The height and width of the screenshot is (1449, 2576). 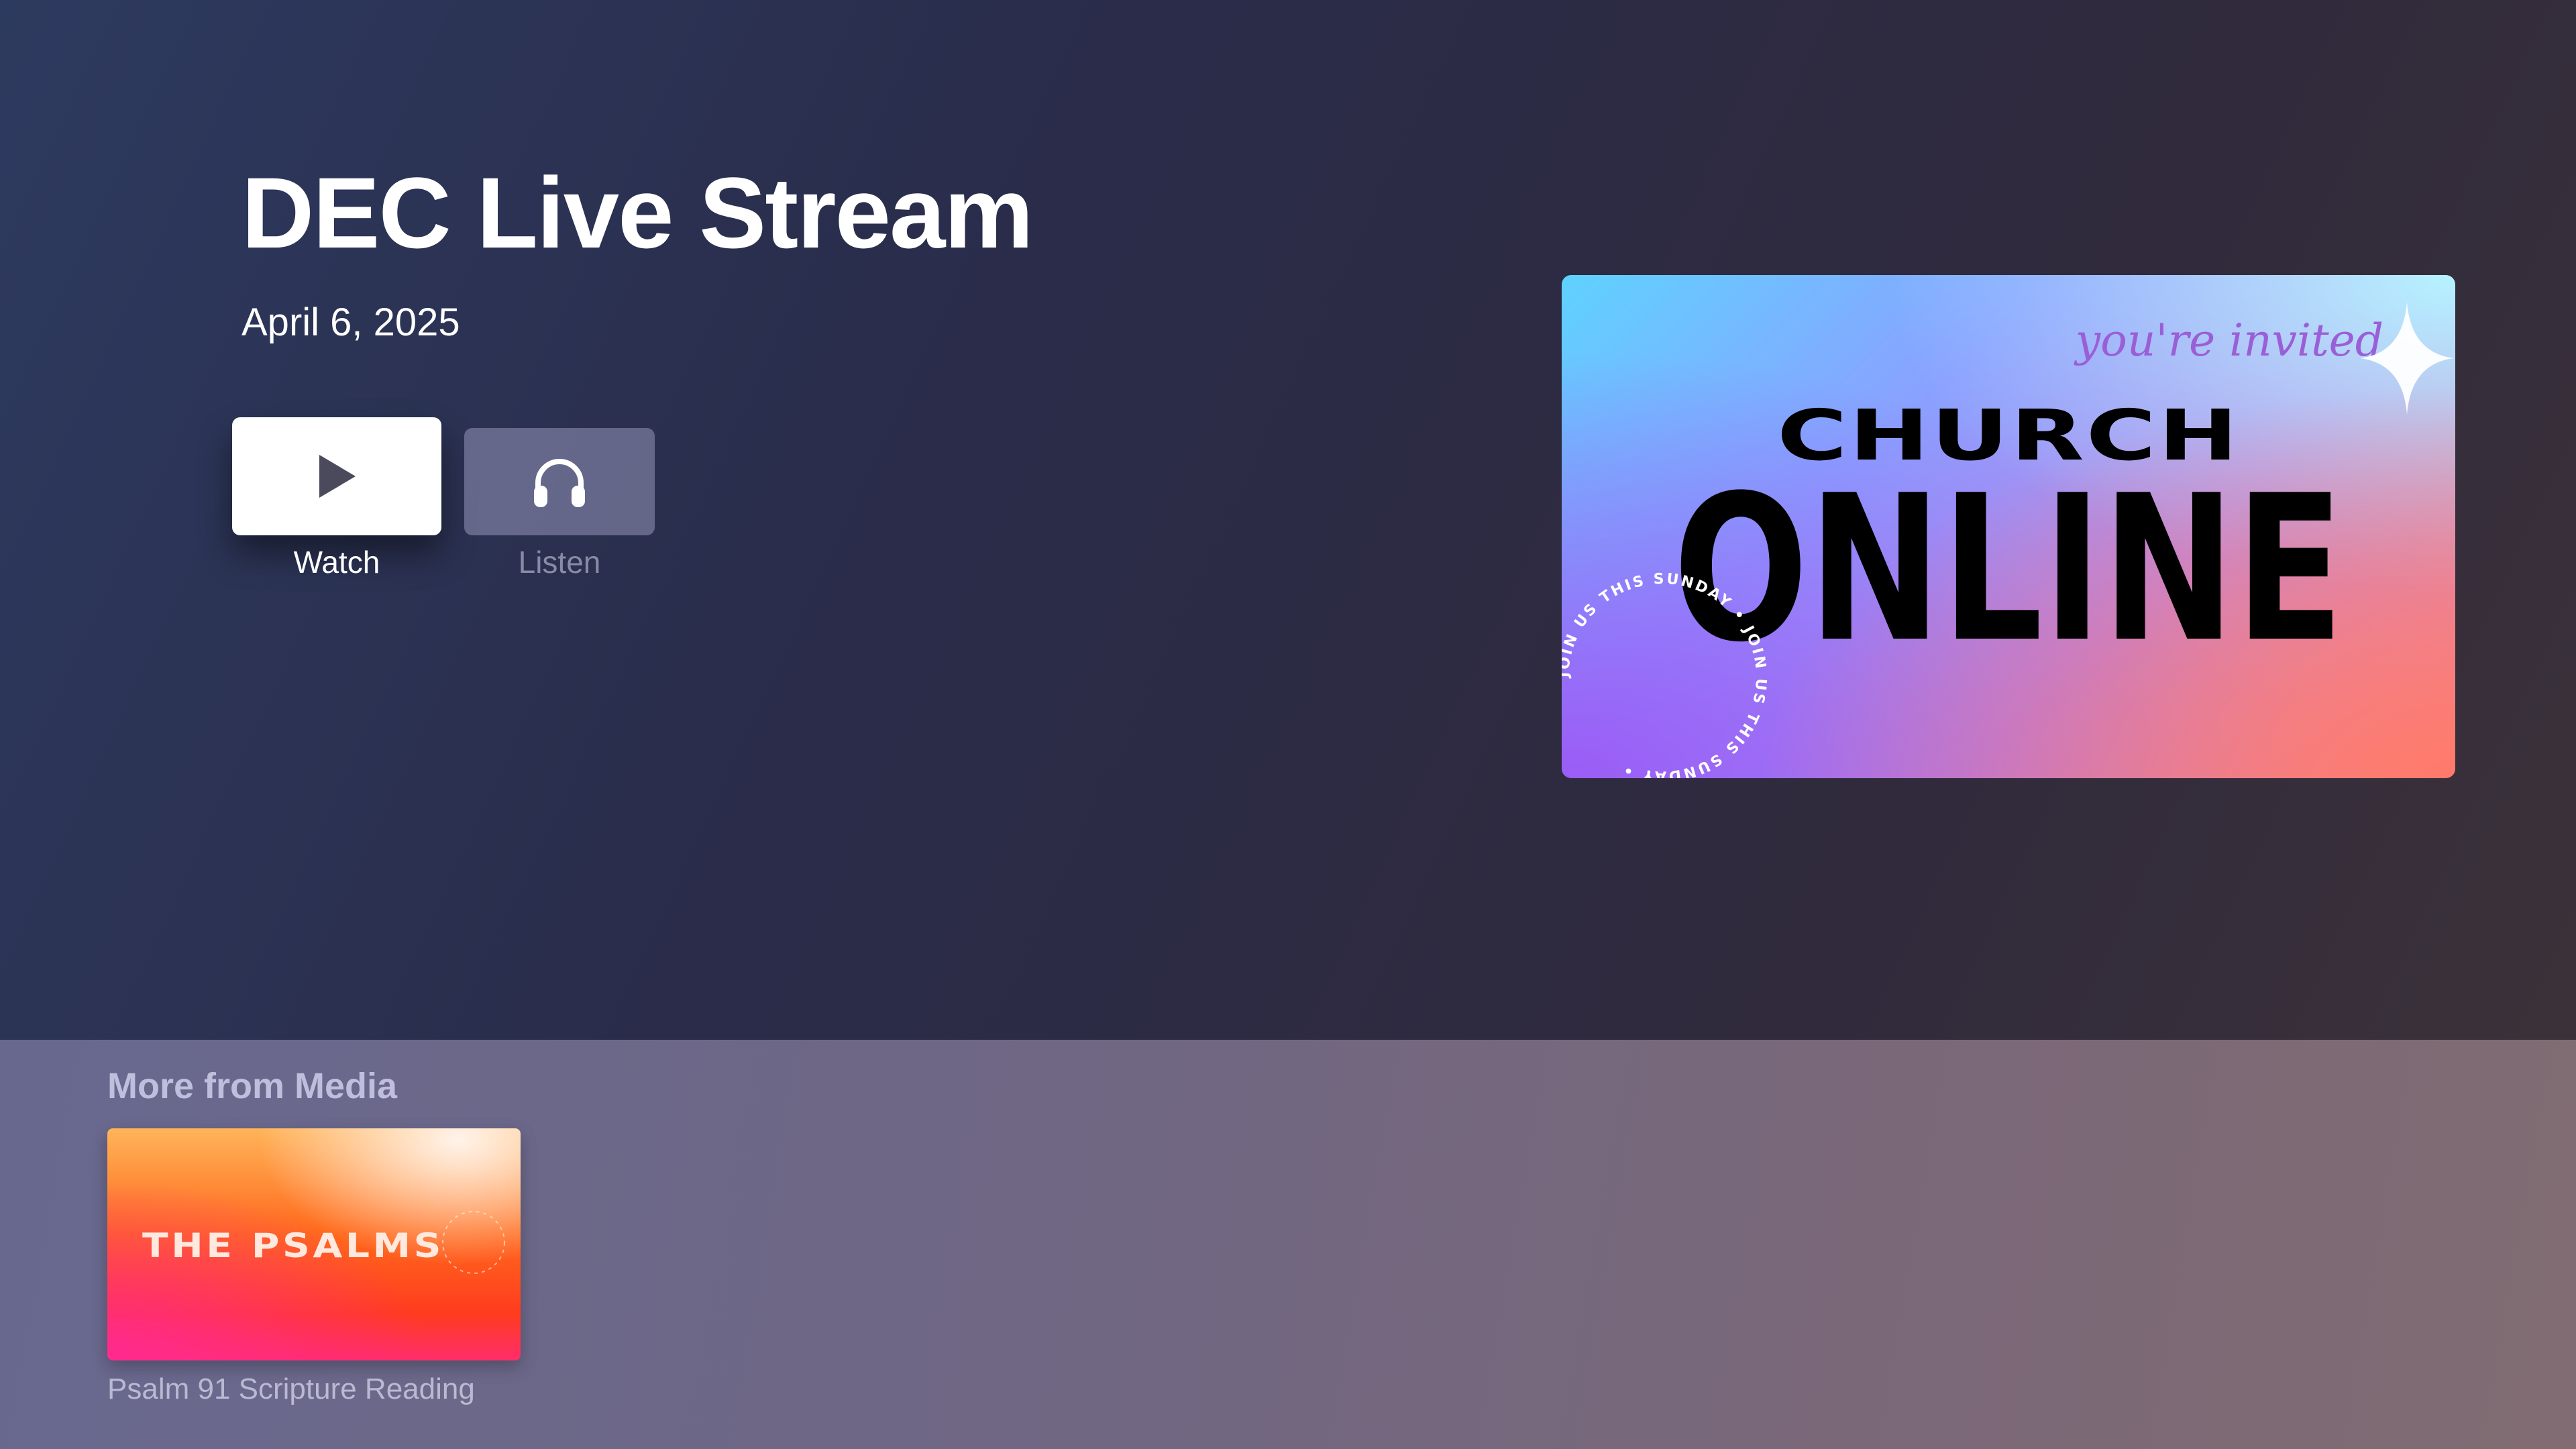 I want to click on page-title: DEC Live Stream, so click(x=637, y=212).